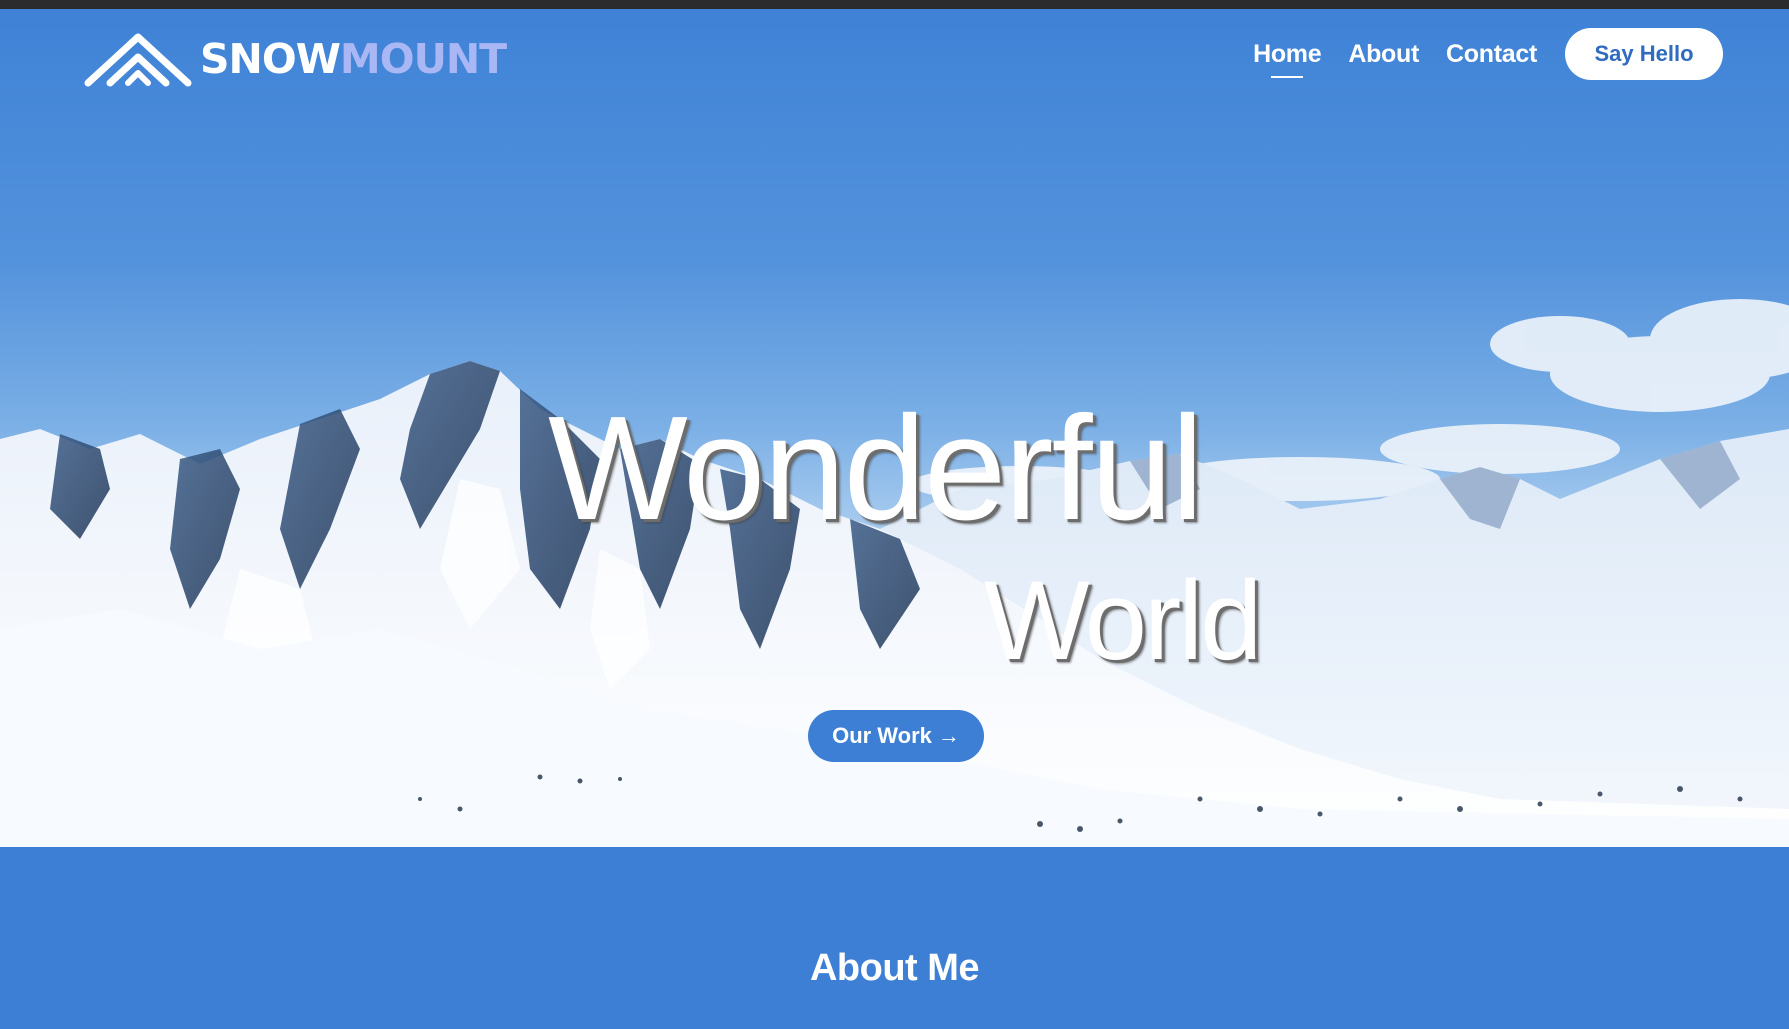 The height and width of the screenshot is (1029, 1789). Describe the element at coordinates (1383, 54) in the screenshot. I see `nav-link-about: About` at that location.